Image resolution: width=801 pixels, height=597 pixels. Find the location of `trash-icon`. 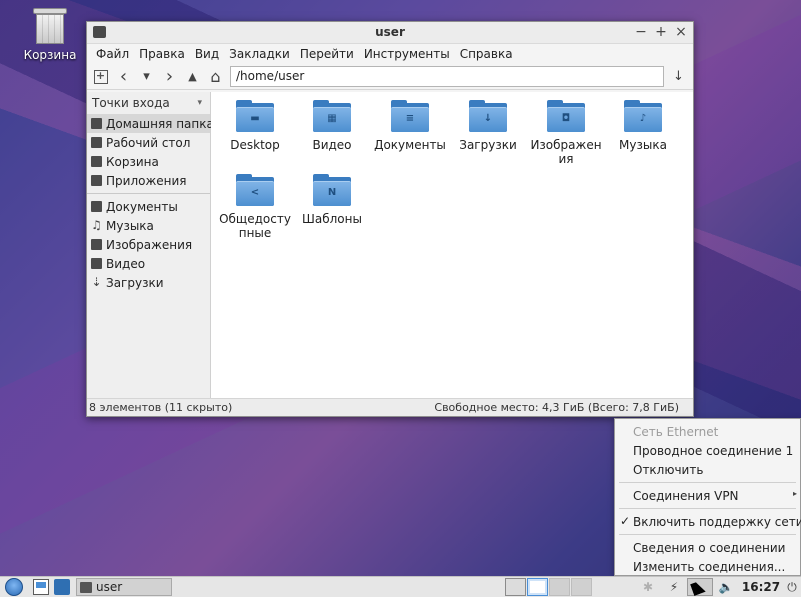

trash-icon is located at coordinates (96, 161).